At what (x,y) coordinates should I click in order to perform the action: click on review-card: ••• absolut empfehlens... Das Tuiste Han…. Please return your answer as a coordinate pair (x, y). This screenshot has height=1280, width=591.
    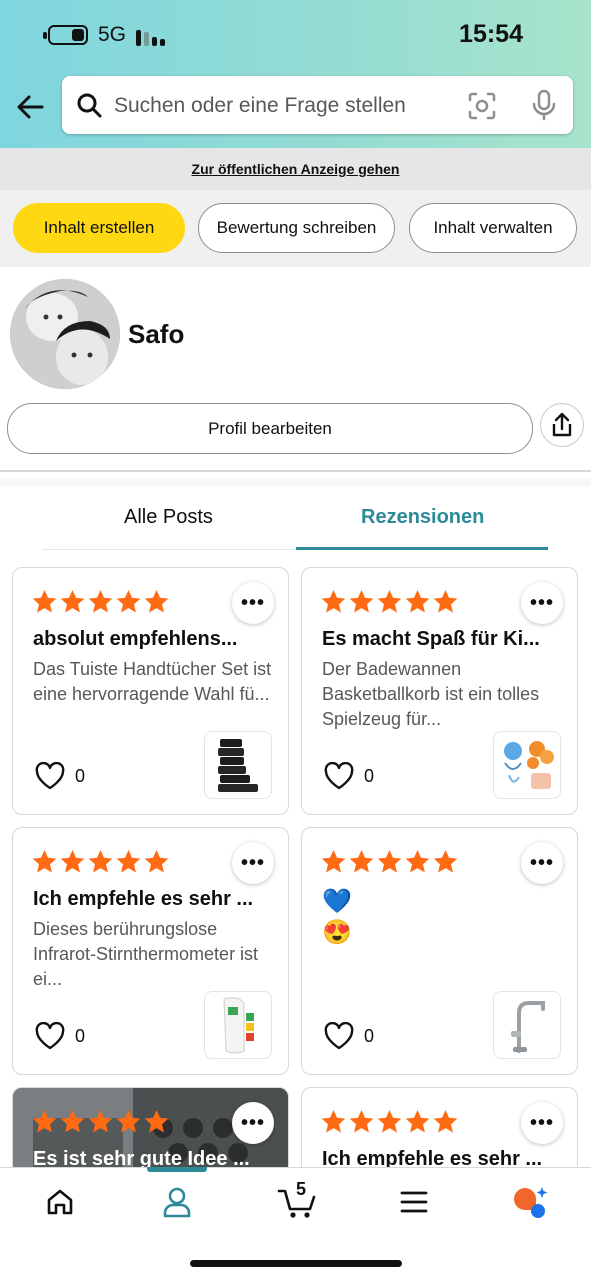
    Looking at the image, I should click on (150, 691).